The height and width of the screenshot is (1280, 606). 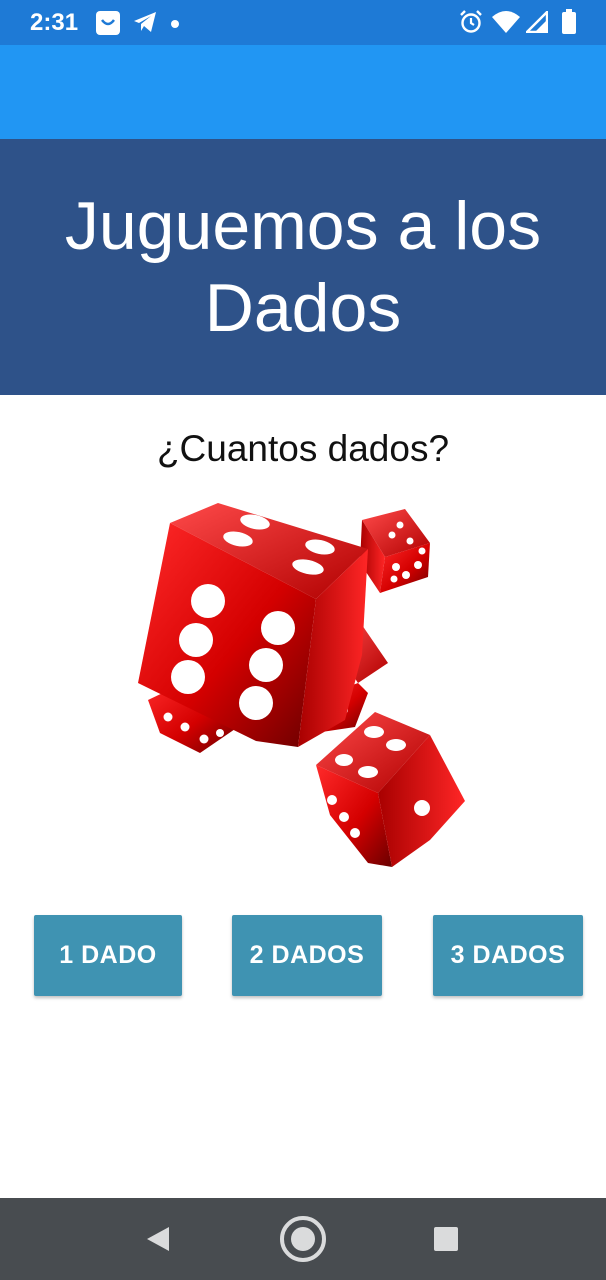 What do you see at coordinates (446, 1239) in the screenshot?
I see `recents-icon` at bounding box center [446, 1239].